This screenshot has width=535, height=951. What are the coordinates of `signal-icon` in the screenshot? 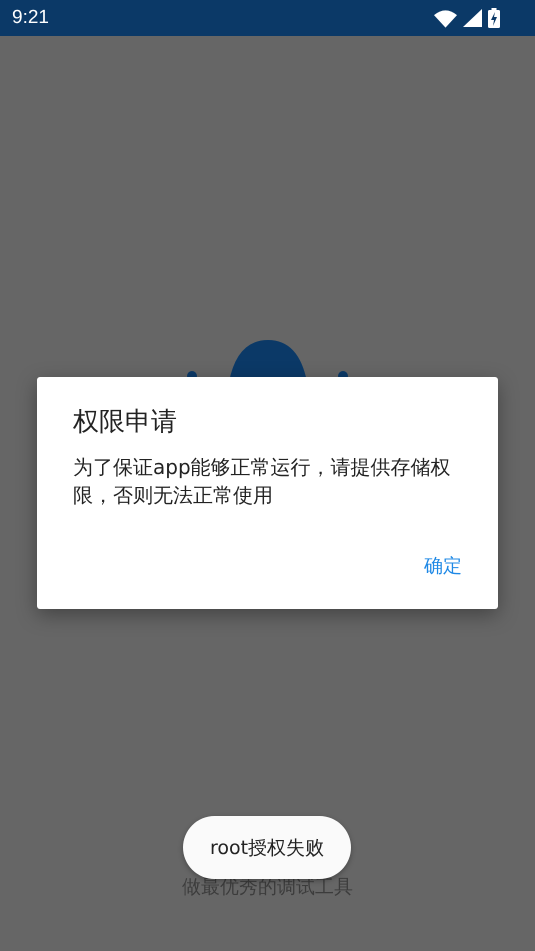 It's located at (472, 18).